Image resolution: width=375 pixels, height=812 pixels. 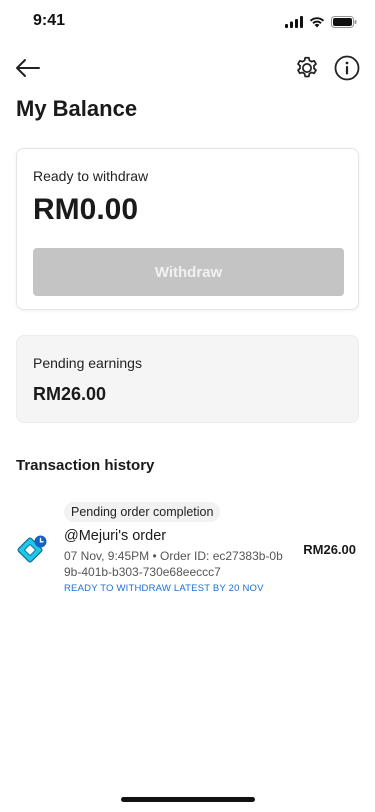 What do you see at coordinates (77, 108) in the screenshot?
I see `page-title: My Balance` at bounding box center [77, 108].